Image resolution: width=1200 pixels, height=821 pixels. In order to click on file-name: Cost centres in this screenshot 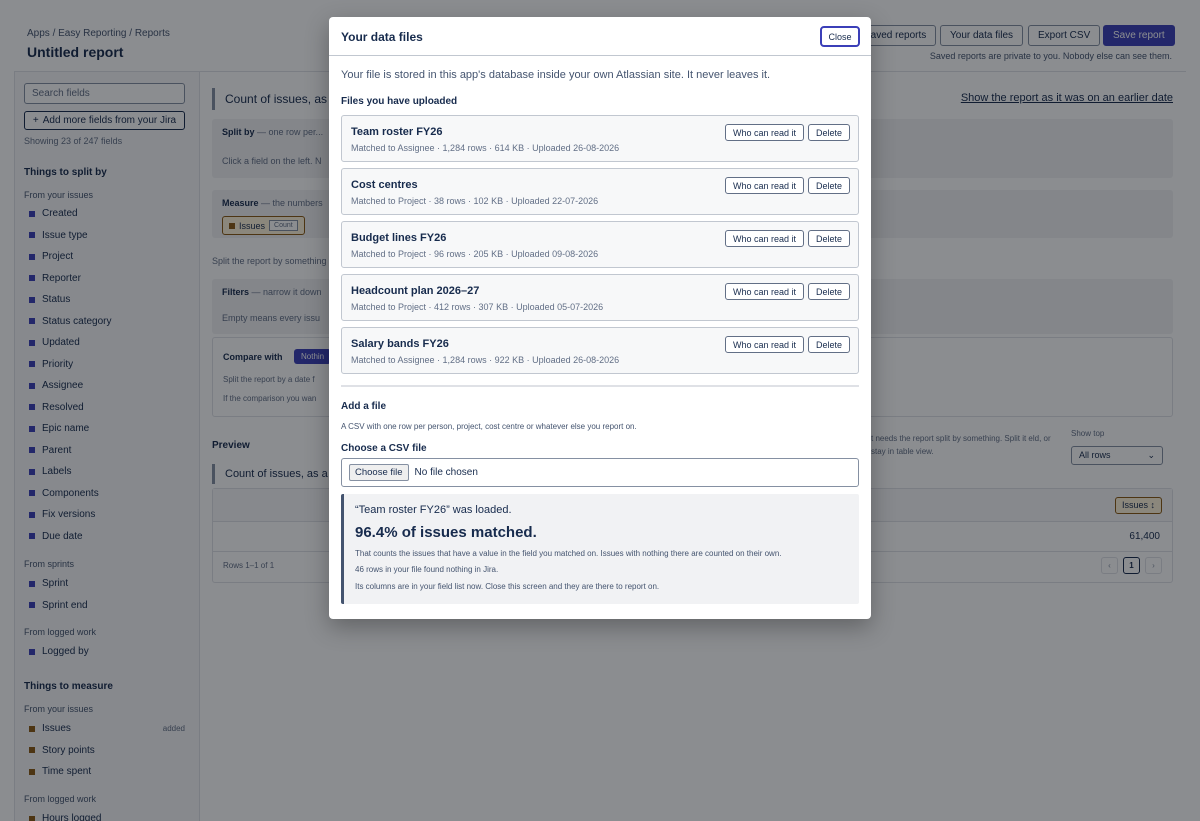, I will do `click(384, 185)`.